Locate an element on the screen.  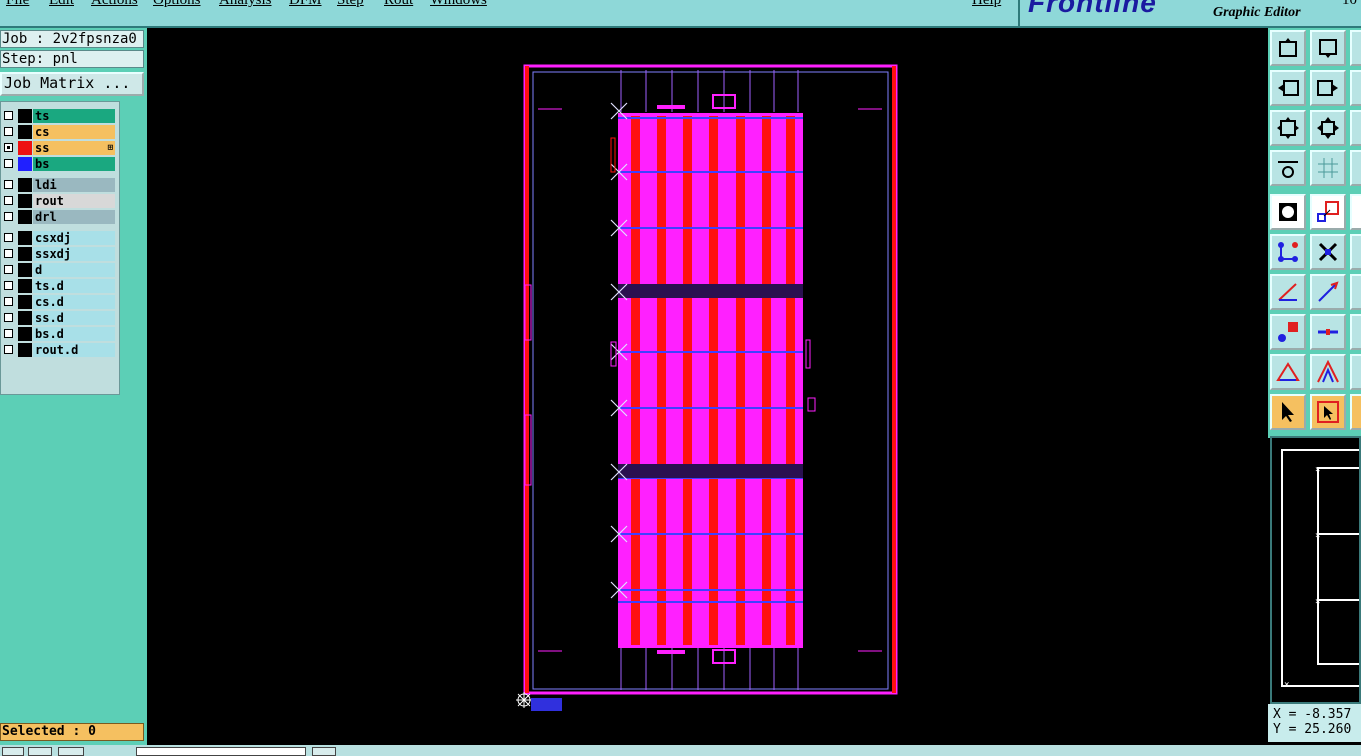
triangle-tool is located at coordinates (1288, 372).